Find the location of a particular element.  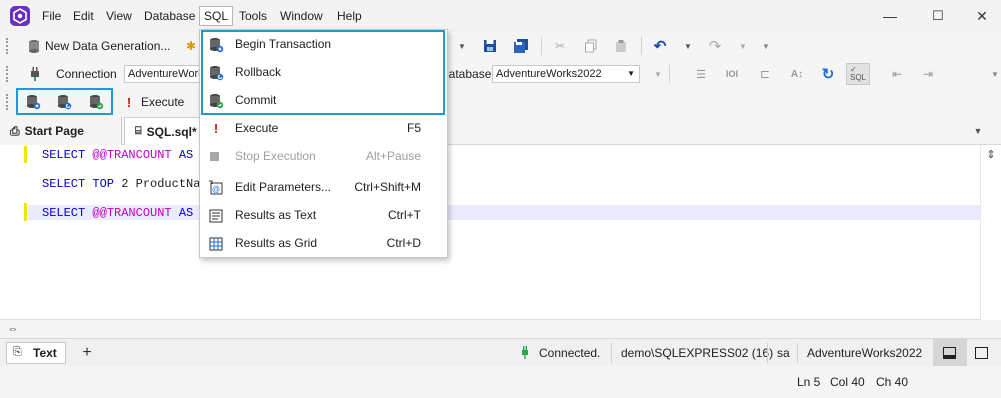

menu-edit: Edit is located at coordinates (83, 16).